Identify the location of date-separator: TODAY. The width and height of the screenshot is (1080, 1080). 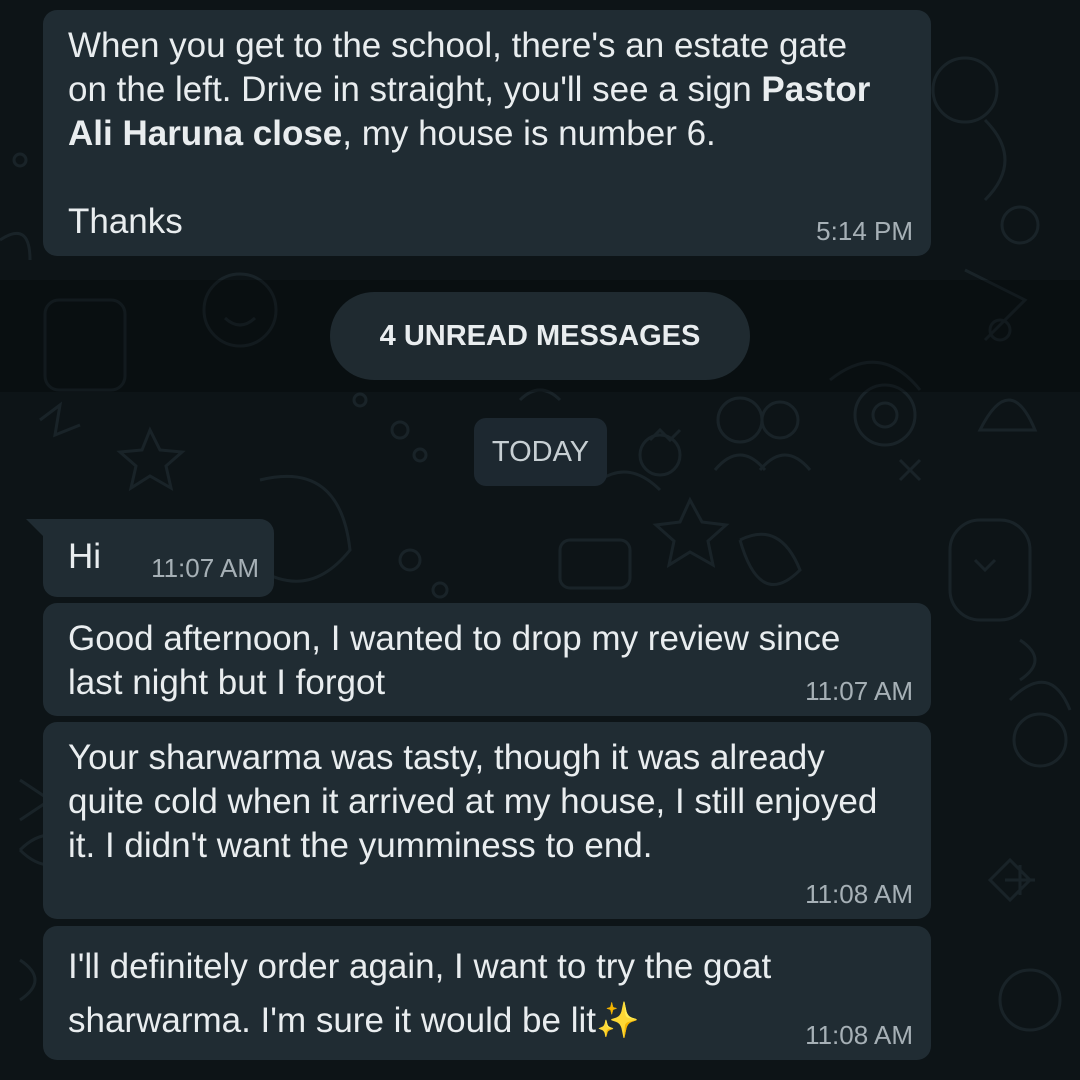
(540, 452).